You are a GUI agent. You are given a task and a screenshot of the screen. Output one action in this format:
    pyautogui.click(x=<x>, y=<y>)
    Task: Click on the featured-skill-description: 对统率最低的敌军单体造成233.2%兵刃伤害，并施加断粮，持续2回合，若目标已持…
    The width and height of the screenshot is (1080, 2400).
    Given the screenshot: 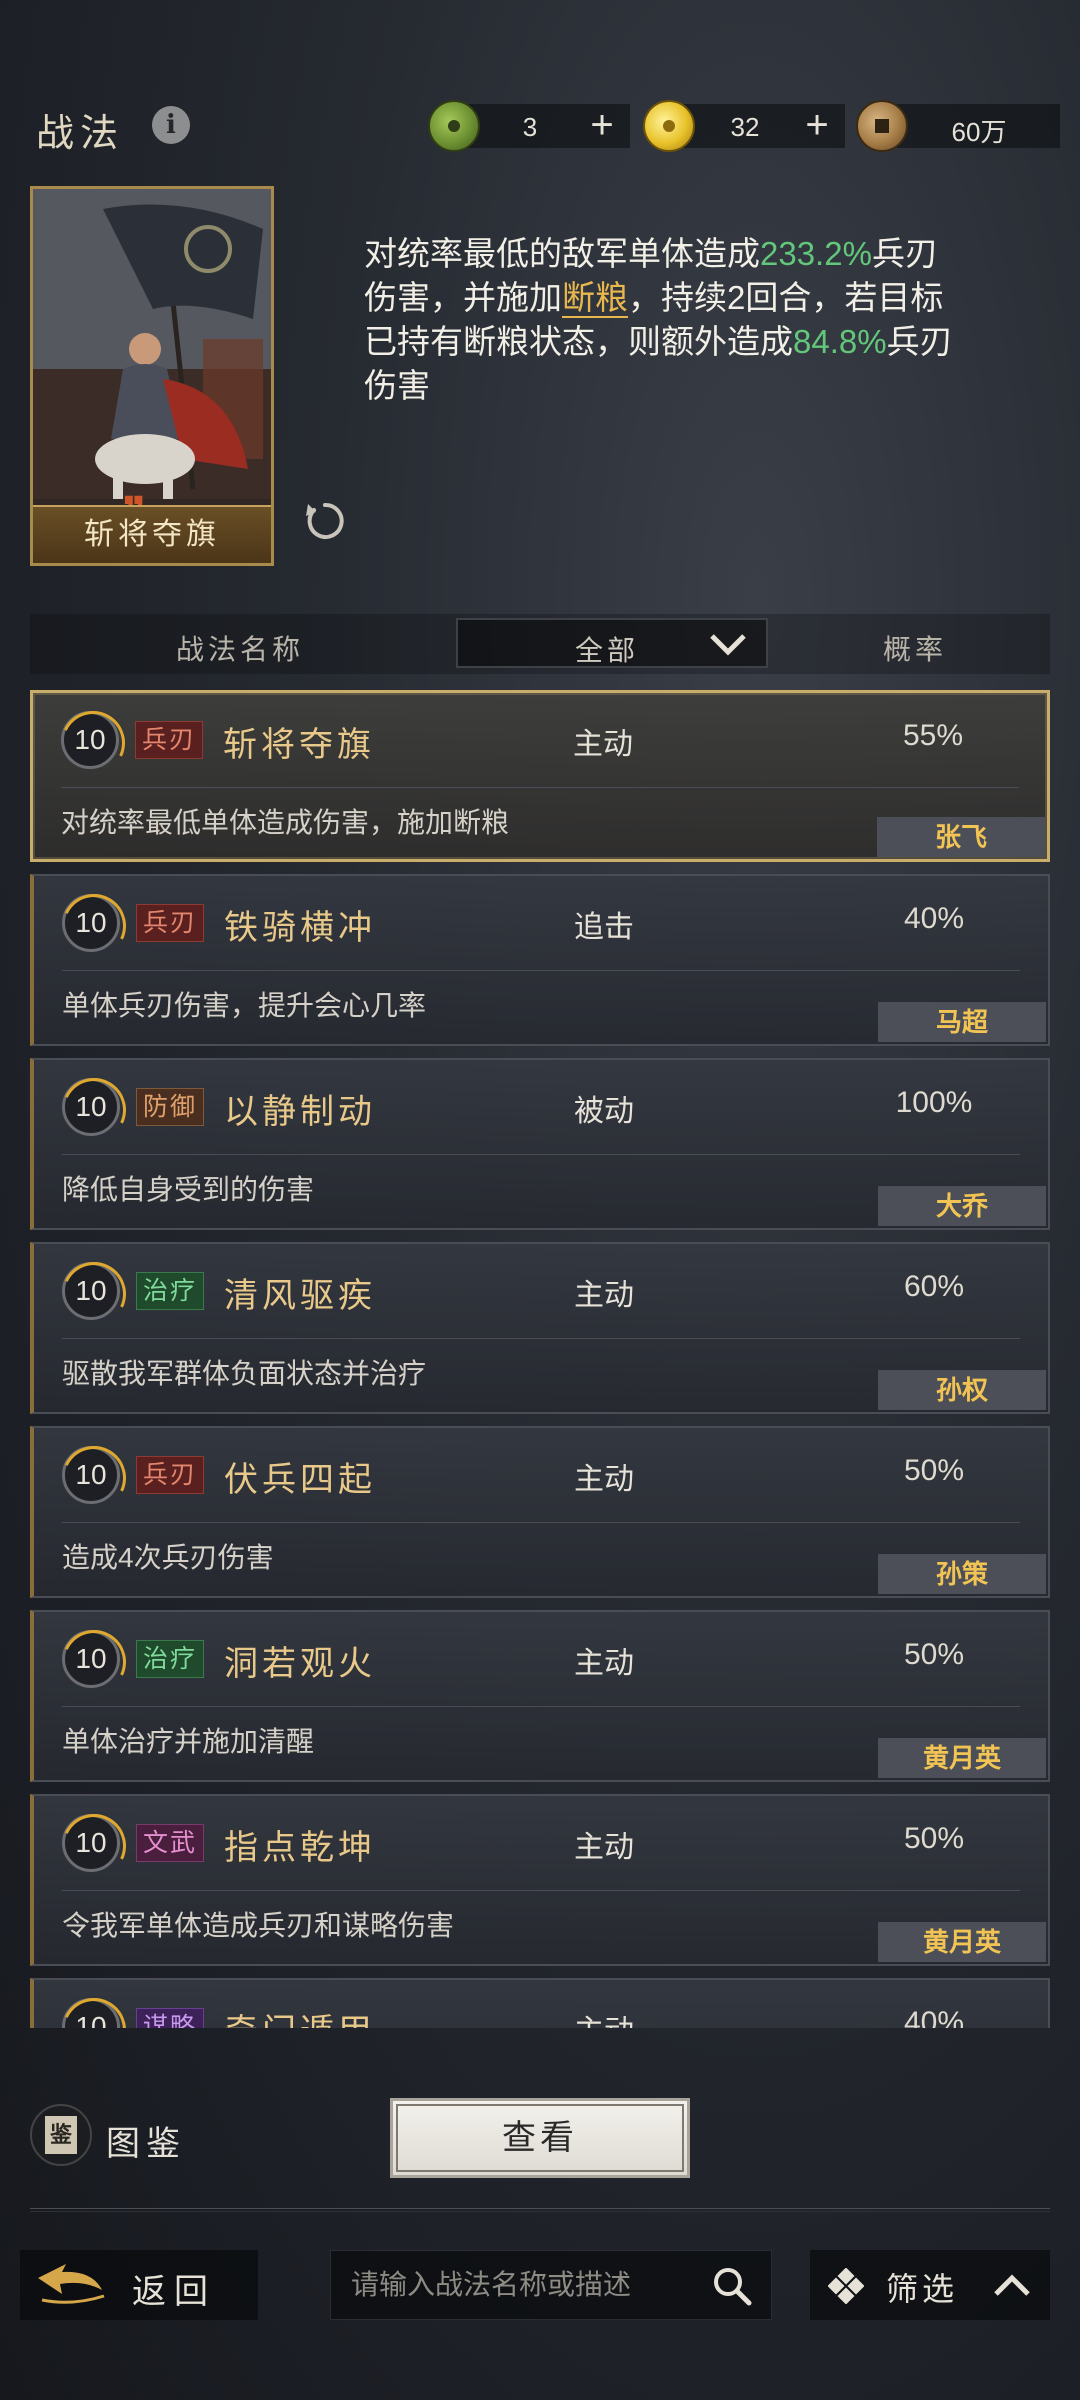 What is the action you would take?
    pyautogui.click(x=664, y=320)
    